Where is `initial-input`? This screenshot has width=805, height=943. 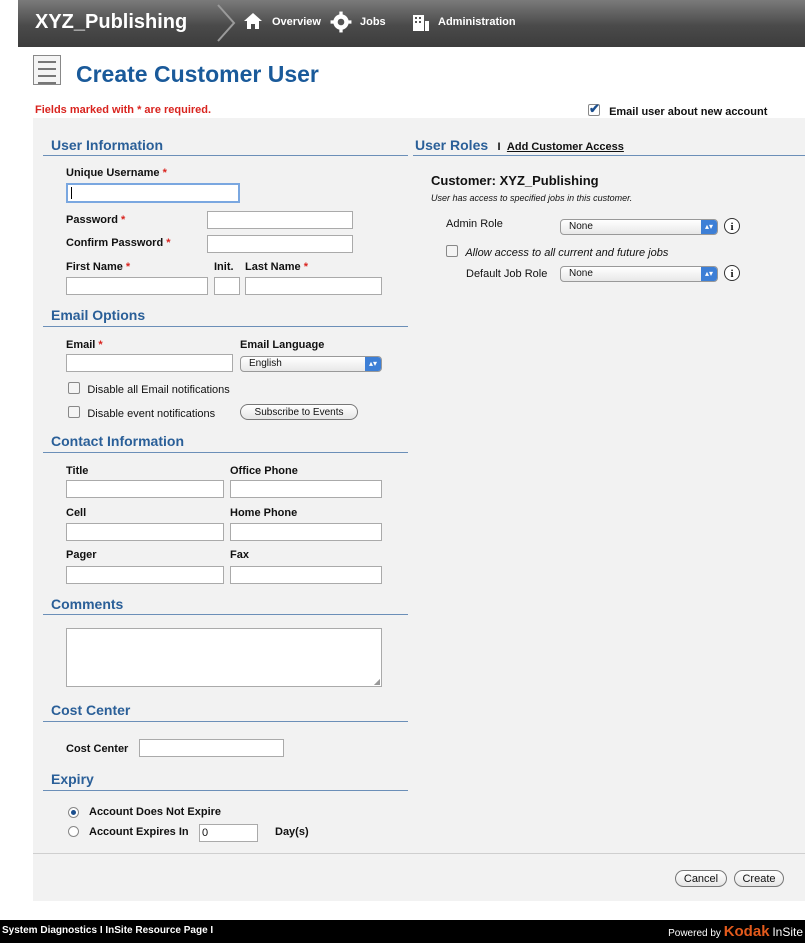 initial-input is located at coordinates (227, 286).